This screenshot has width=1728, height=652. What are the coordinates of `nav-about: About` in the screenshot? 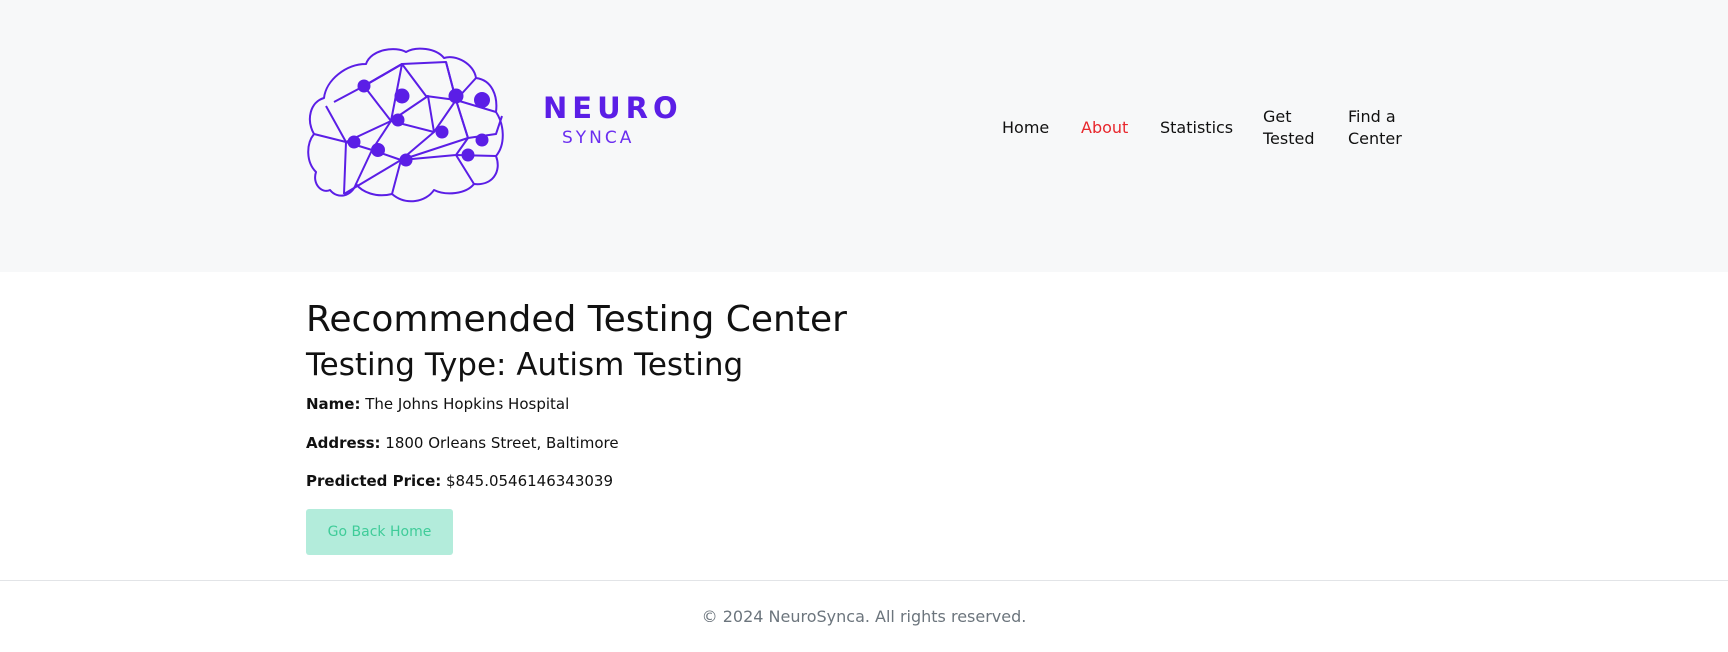 It's located at (1111, 128).